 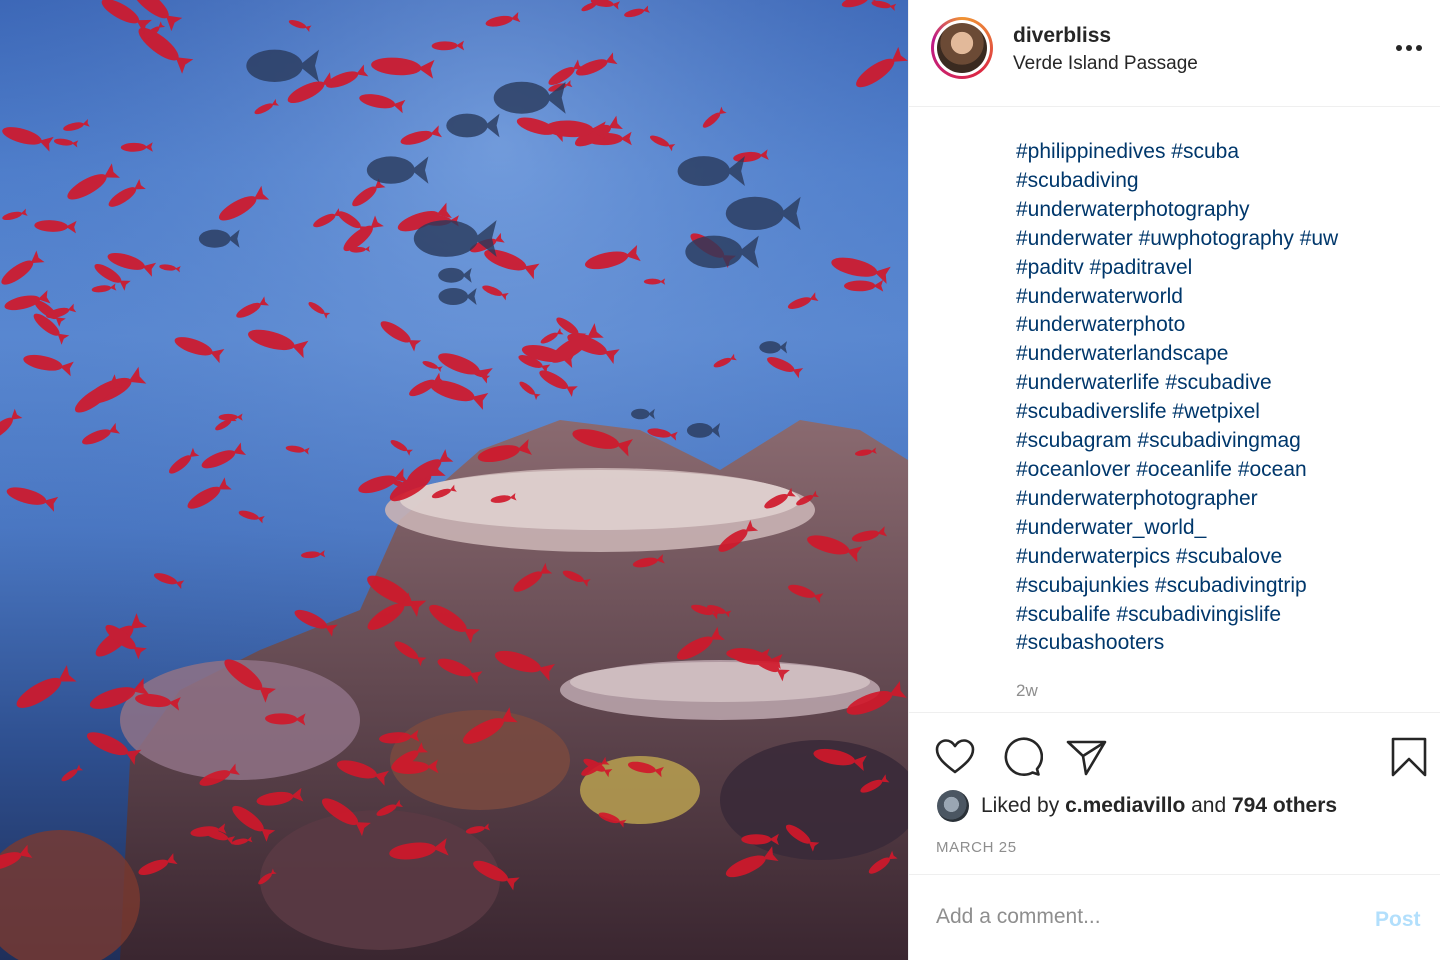 What do you see at coordinates (1284, 805) in the screenshot?
I see `likes-count-link: 794 others` at bounding box center [1284, 805].